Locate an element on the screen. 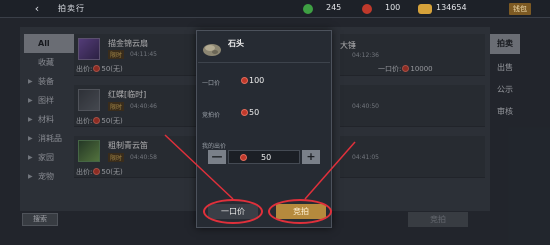 The height and width of the screenshot is (245, 550). ruby-amount: 100 is located at coordinates (393, 7).